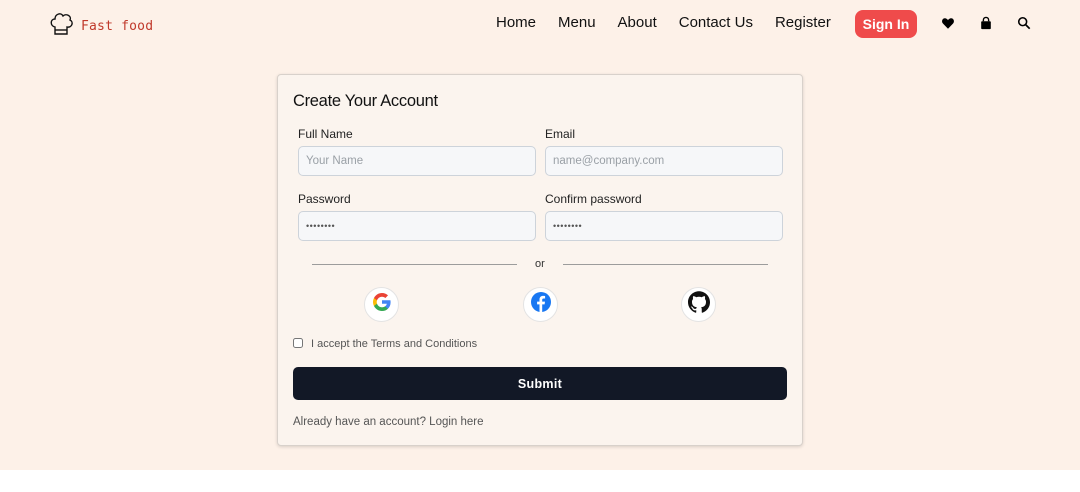 This screenshot has height=492, width=1080. What do you see at coordinates (803, 22) in the screenshot?
I see `nav-link-register: Register` at bounding box center [803, 22].